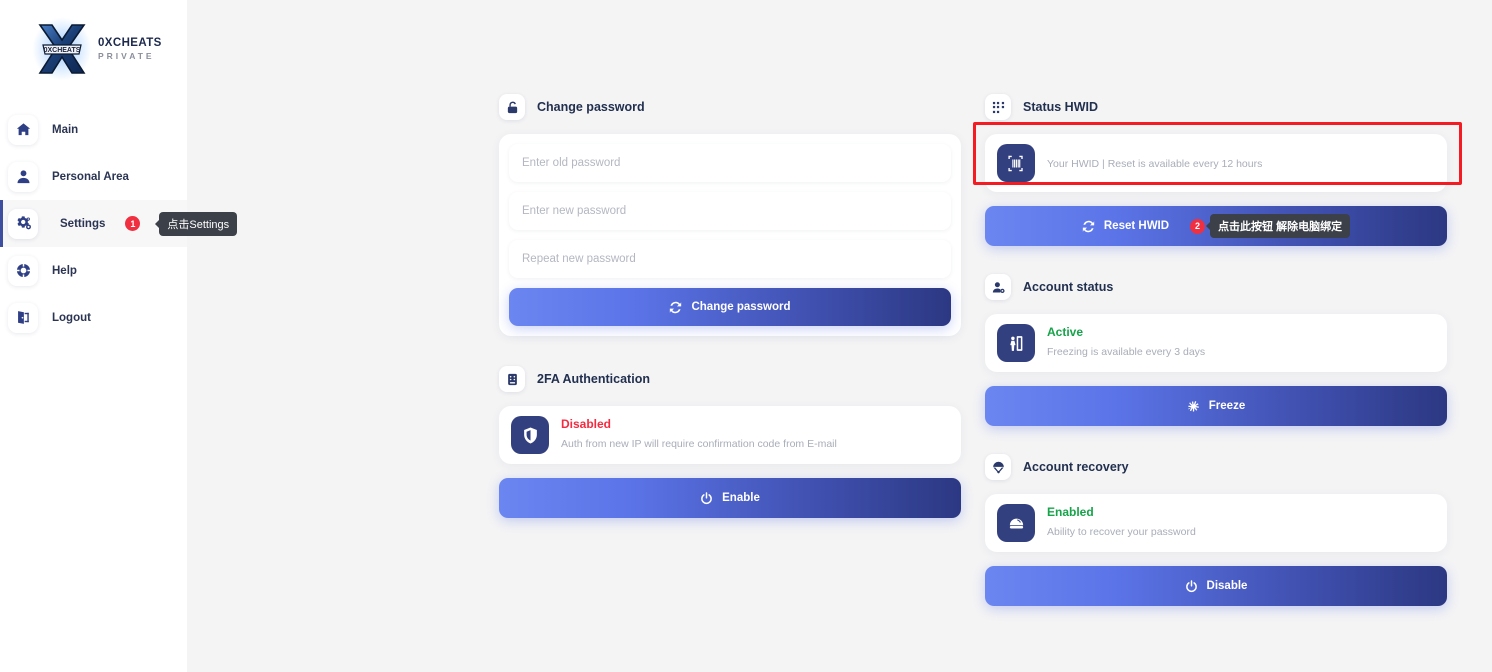  I want to click on barcode-icon, so click(1016, 163).